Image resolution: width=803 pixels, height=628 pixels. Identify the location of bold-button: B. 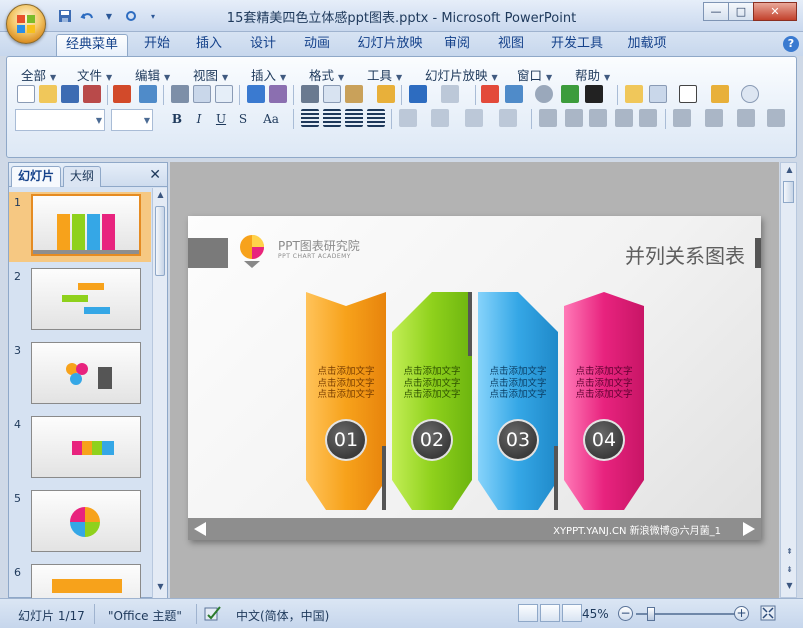
(177, 119).